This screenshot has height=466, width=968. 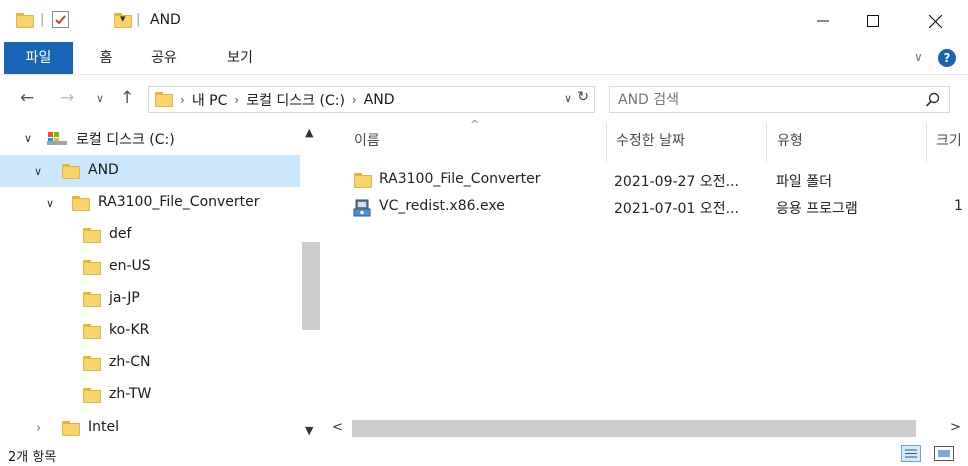 I want to click on tree-item-label: en-US, so click(x=130, y=266).